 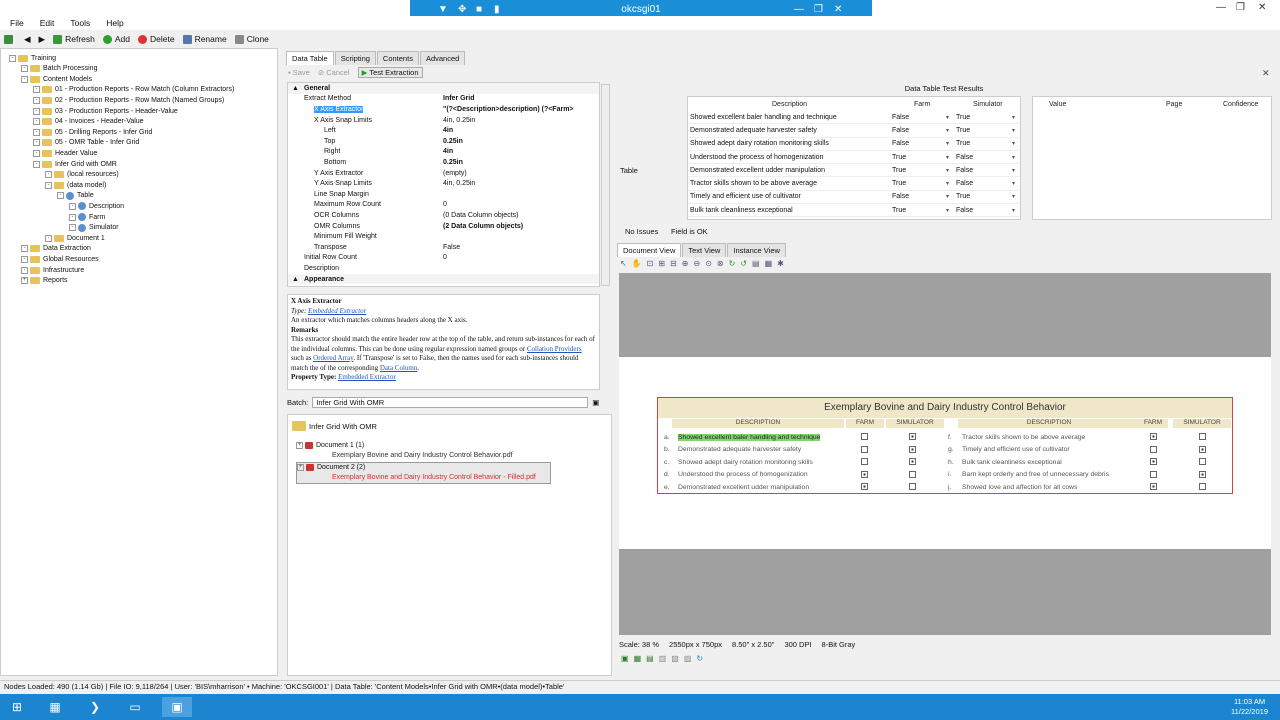 What do you see at coordinates (75, 164) in the screenshot?
I see `tree-item: - Infer Grid with OMR` at bounding box center [75, 164].